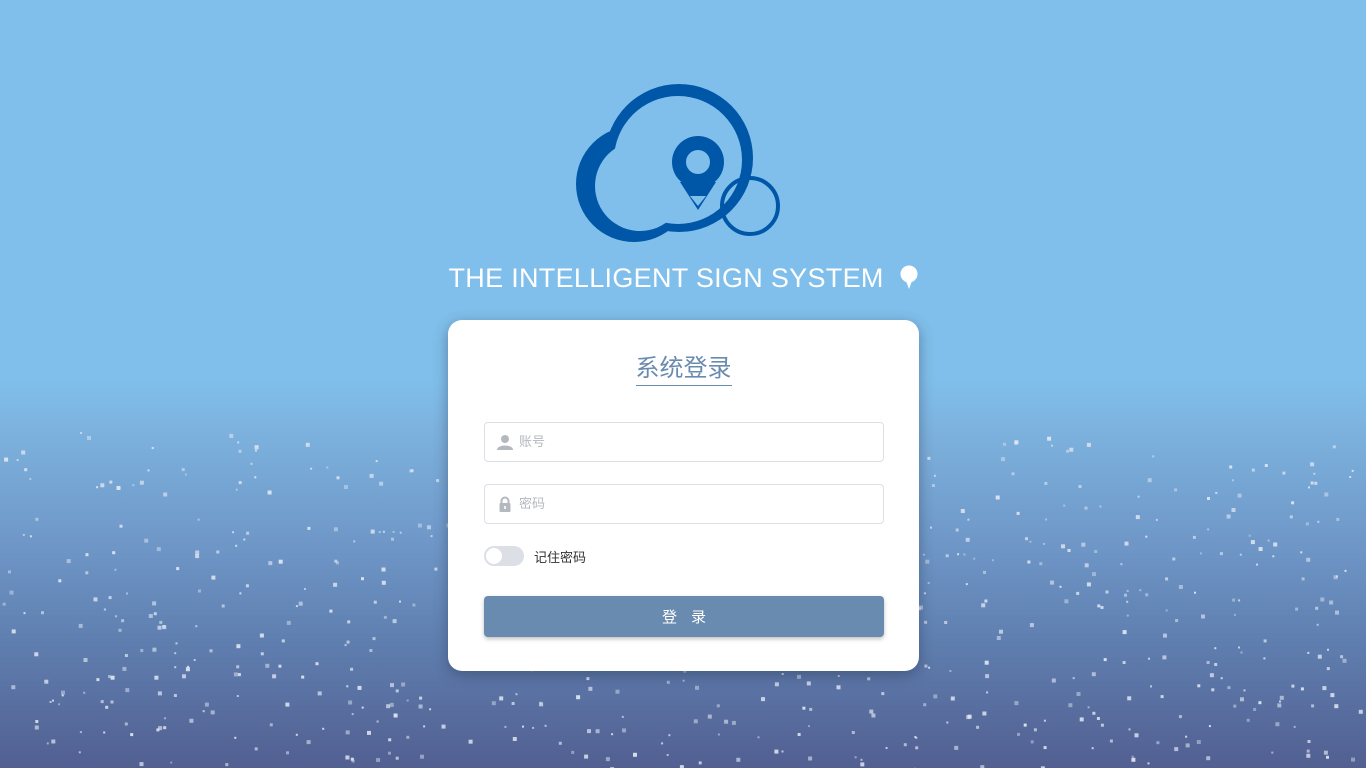 This screenshot has width=1366, height=768. Describe the element at coordinates (666, 278) in the screenshot. I see `brand-title-text: THE INTELLIGENT SIGN SYSTEM` at that location.